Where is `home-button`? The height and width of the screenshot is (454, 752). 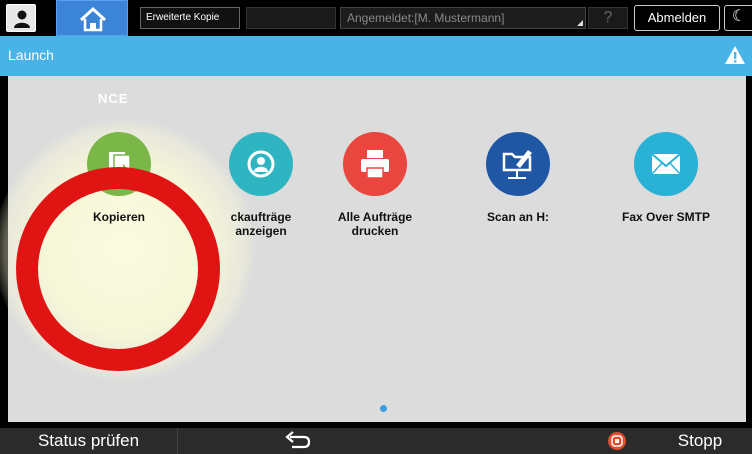
home-button is located at coordinates (92, 18).